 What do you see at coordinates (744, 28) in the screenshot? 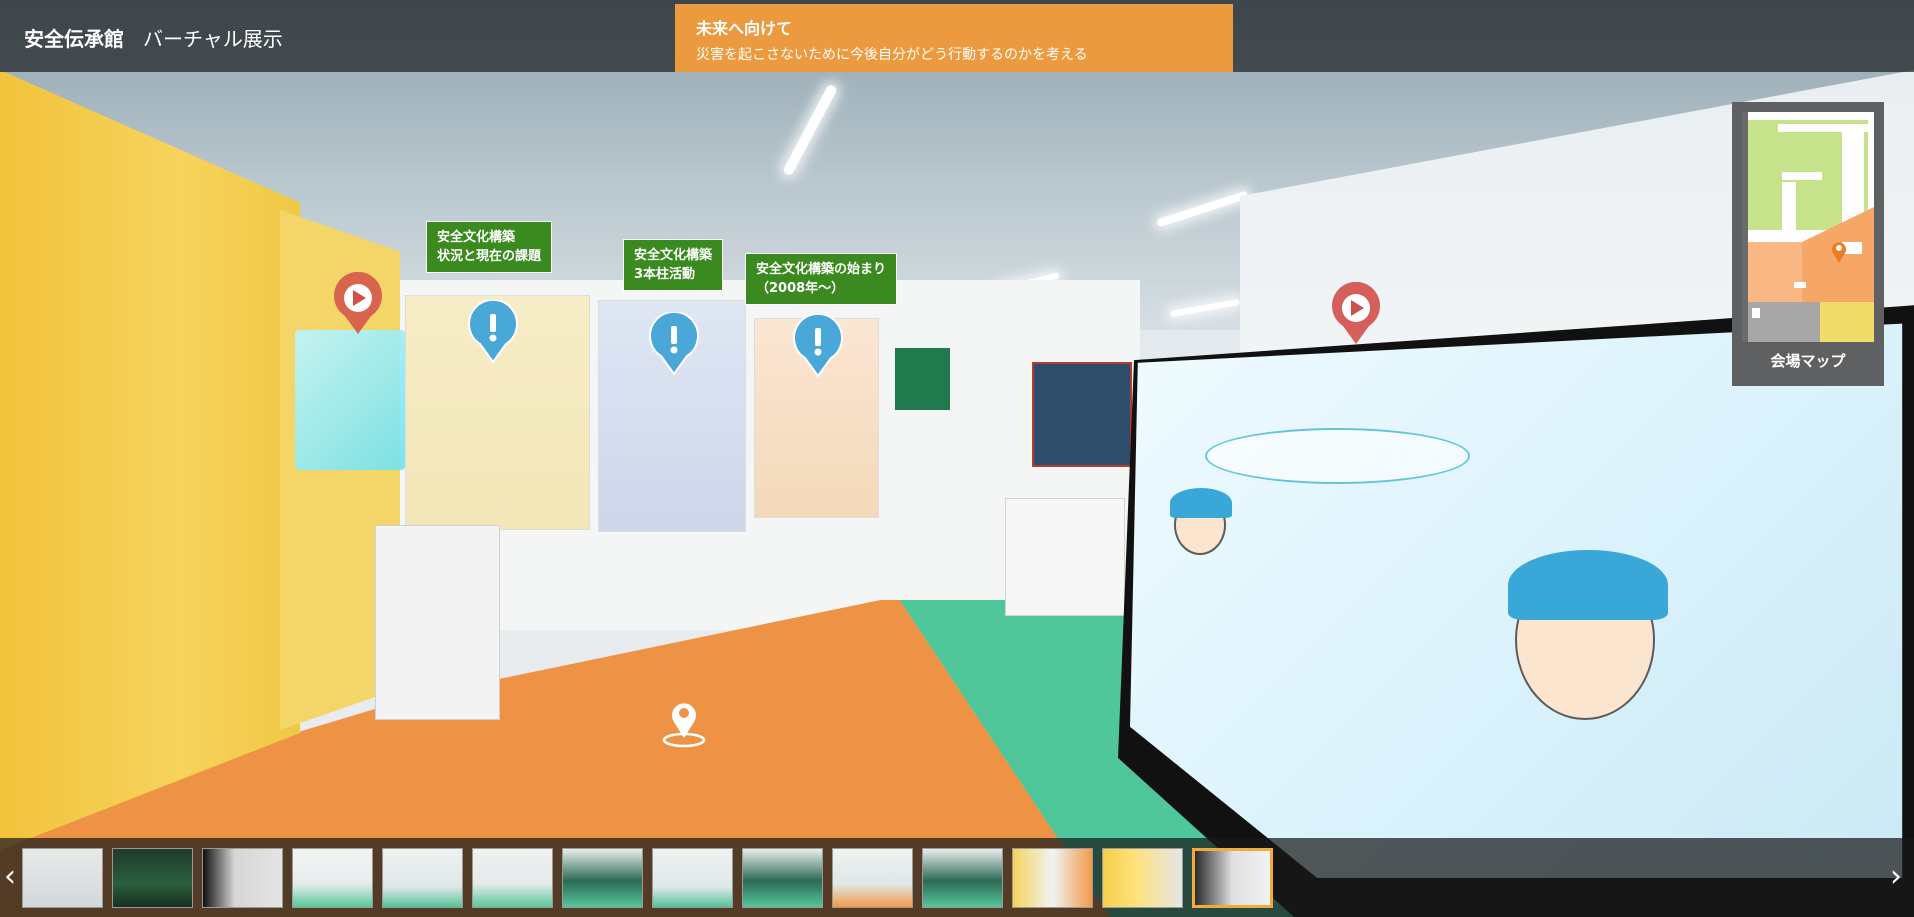
I see `section-title: 未来へ向けて` at bounding box center [744, 28].